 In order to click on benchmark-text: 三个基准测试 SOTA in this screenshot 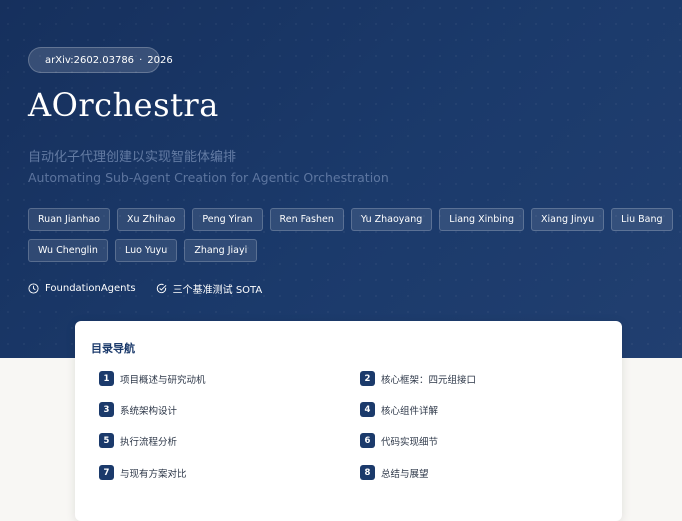, I will do `click(217, 290)`.